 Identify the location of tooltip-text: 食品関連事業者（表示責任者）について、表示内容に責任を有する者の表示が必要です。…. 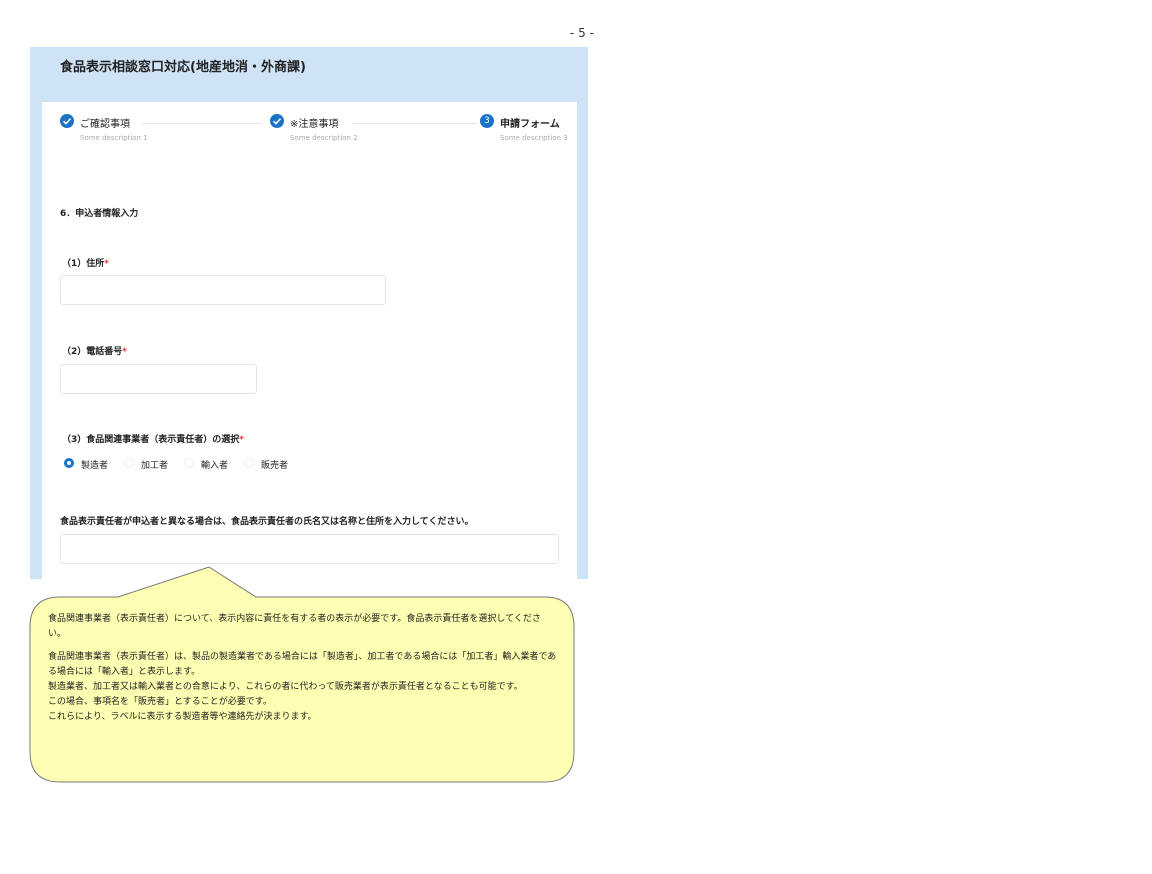
(303, 668).